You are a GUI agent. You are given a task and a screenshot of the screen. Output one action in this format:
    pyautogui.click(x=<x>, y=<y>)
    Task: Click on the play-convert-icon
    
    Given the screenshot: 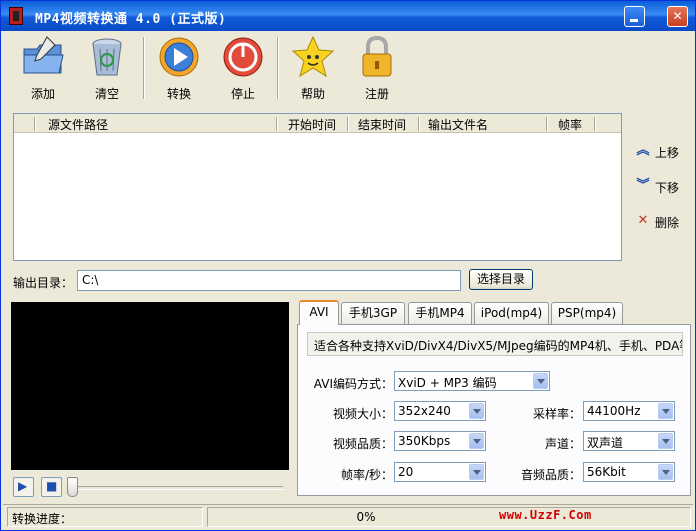 What is the action you would take?
    pyautogui.click(x=179, y=57)
    